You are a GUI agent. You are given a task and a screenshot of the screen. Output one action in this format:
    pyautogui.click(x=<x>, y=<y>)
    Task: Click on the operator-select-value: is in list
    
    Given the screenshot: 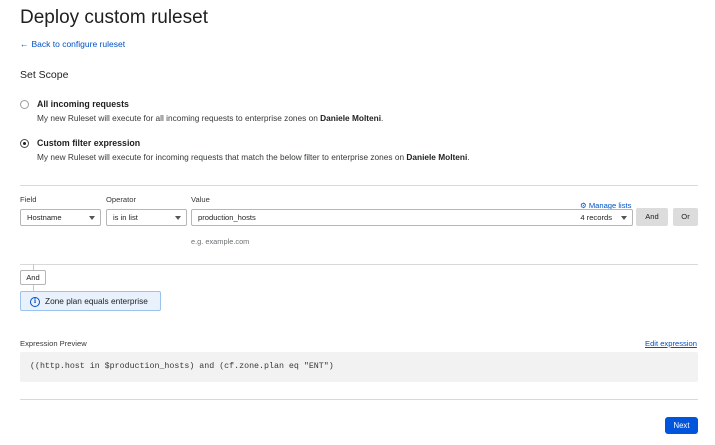 What is the action you would take?
    pyautogui.click(x=125, y=217)
    